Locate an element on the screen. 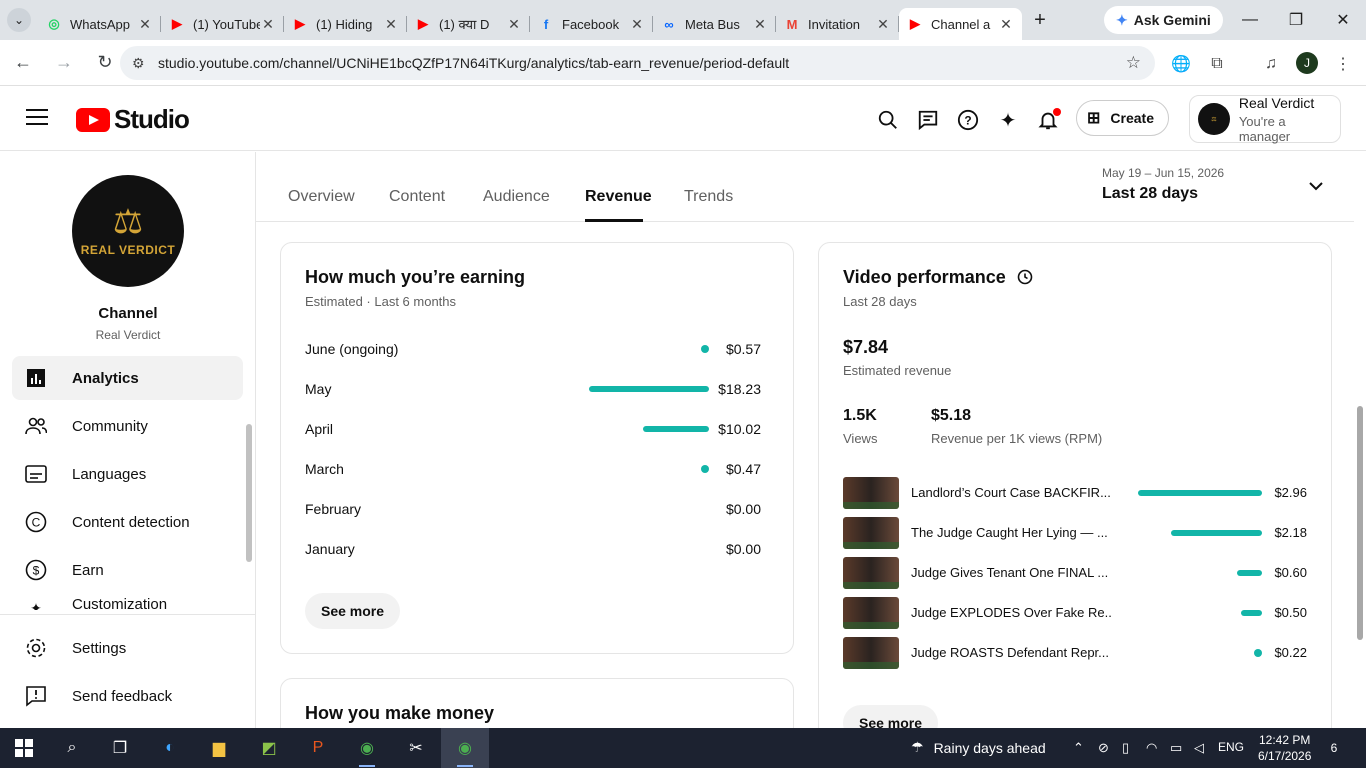 Image resolution: width=1366 pixels, height=768 pixels. browser-menu-icon: ⋮ is located at coordinates (1343, 64).